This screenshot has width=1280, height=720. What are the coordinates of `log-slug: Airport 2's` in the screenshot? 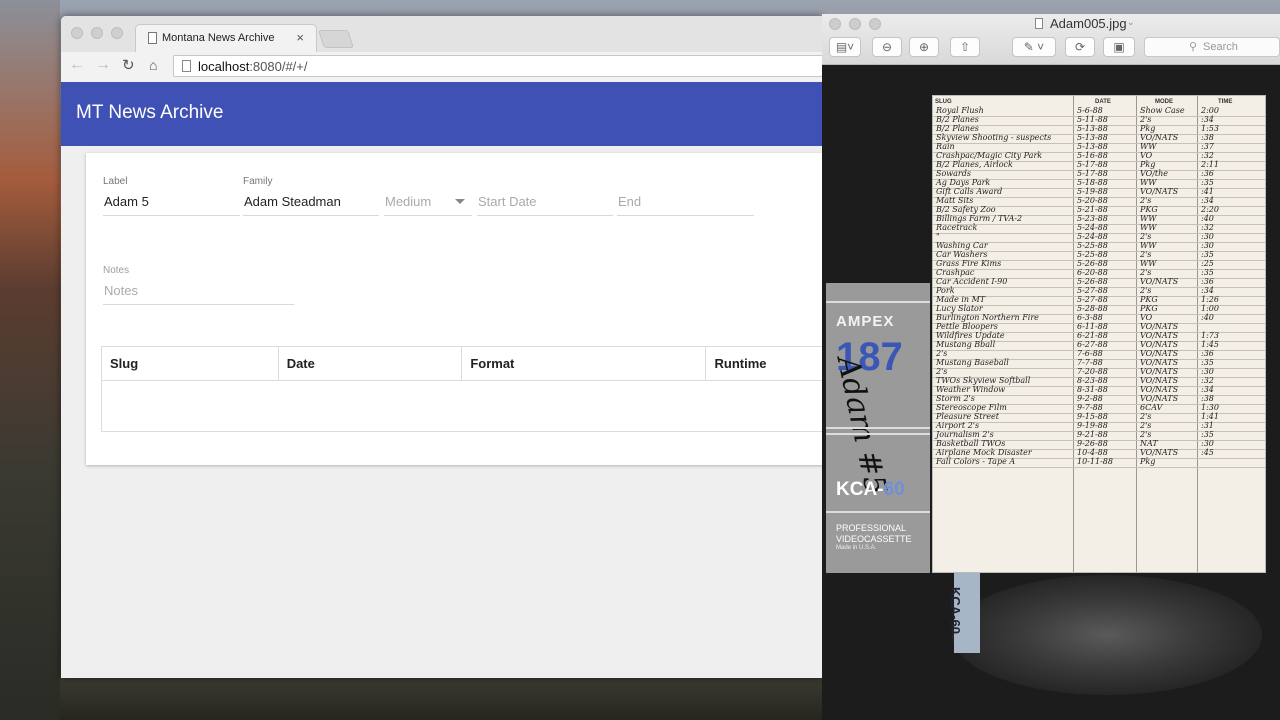 It's located at (958, 425).